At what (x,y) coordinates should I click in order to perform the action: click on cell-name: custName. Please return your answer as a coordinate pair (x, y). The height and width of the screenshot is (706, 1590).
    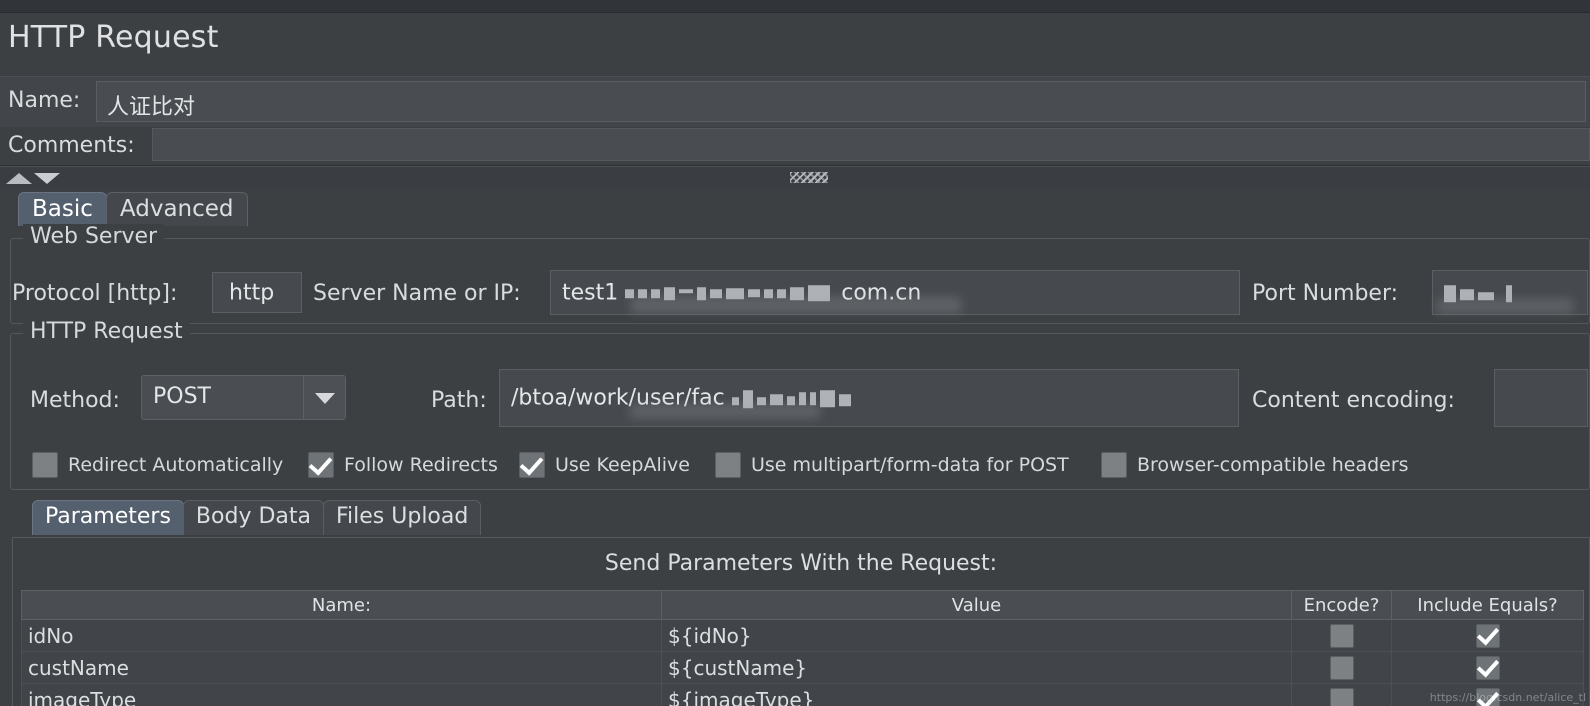
    Looking at the image, I should click on (341, 667).